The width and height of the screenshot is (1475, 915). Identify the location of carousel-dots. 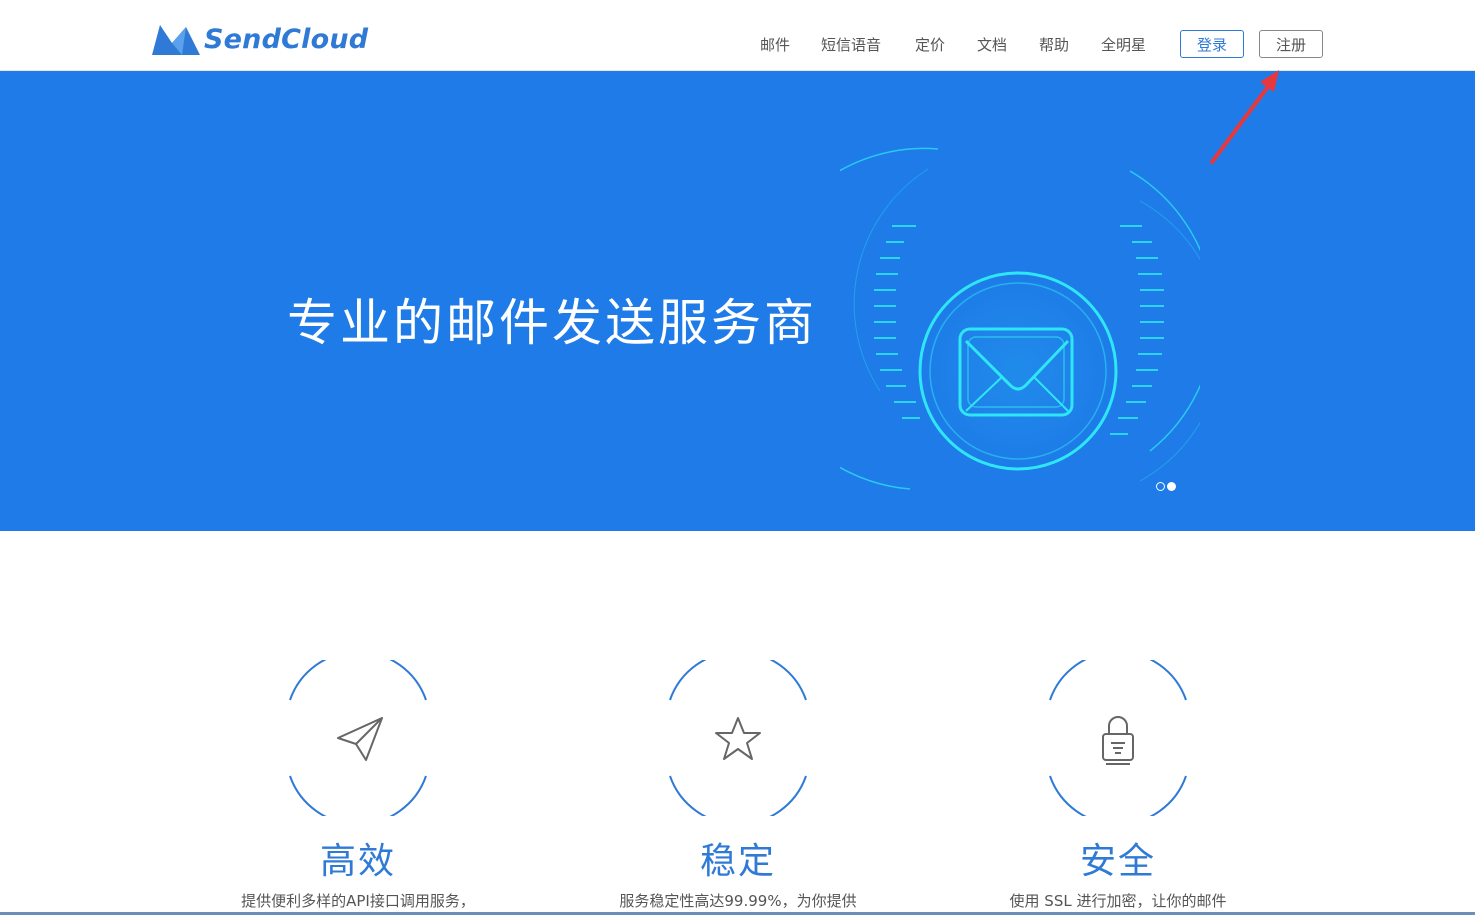
(1166, 486).